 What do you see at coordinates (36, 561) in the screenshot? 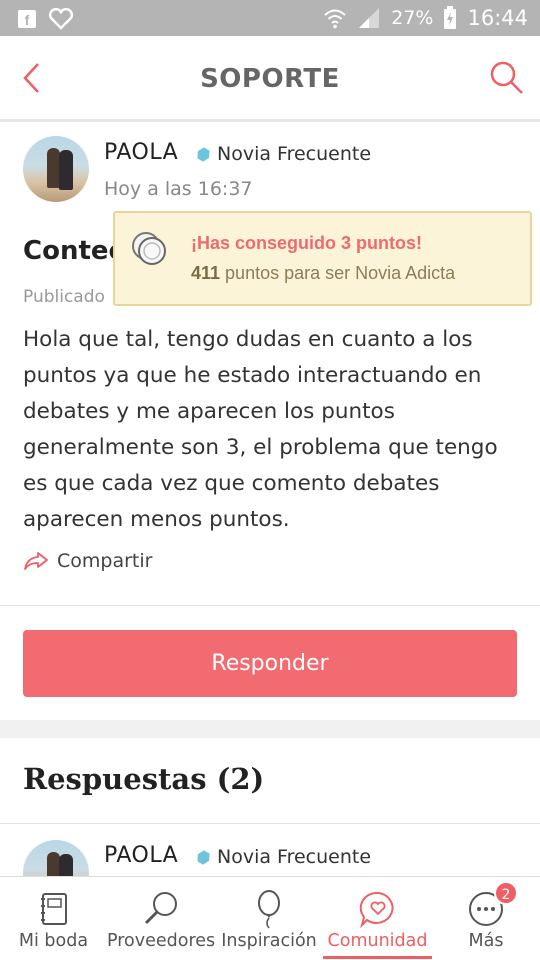
I see `share-arrow-icon` at bounding box center [36, 561].